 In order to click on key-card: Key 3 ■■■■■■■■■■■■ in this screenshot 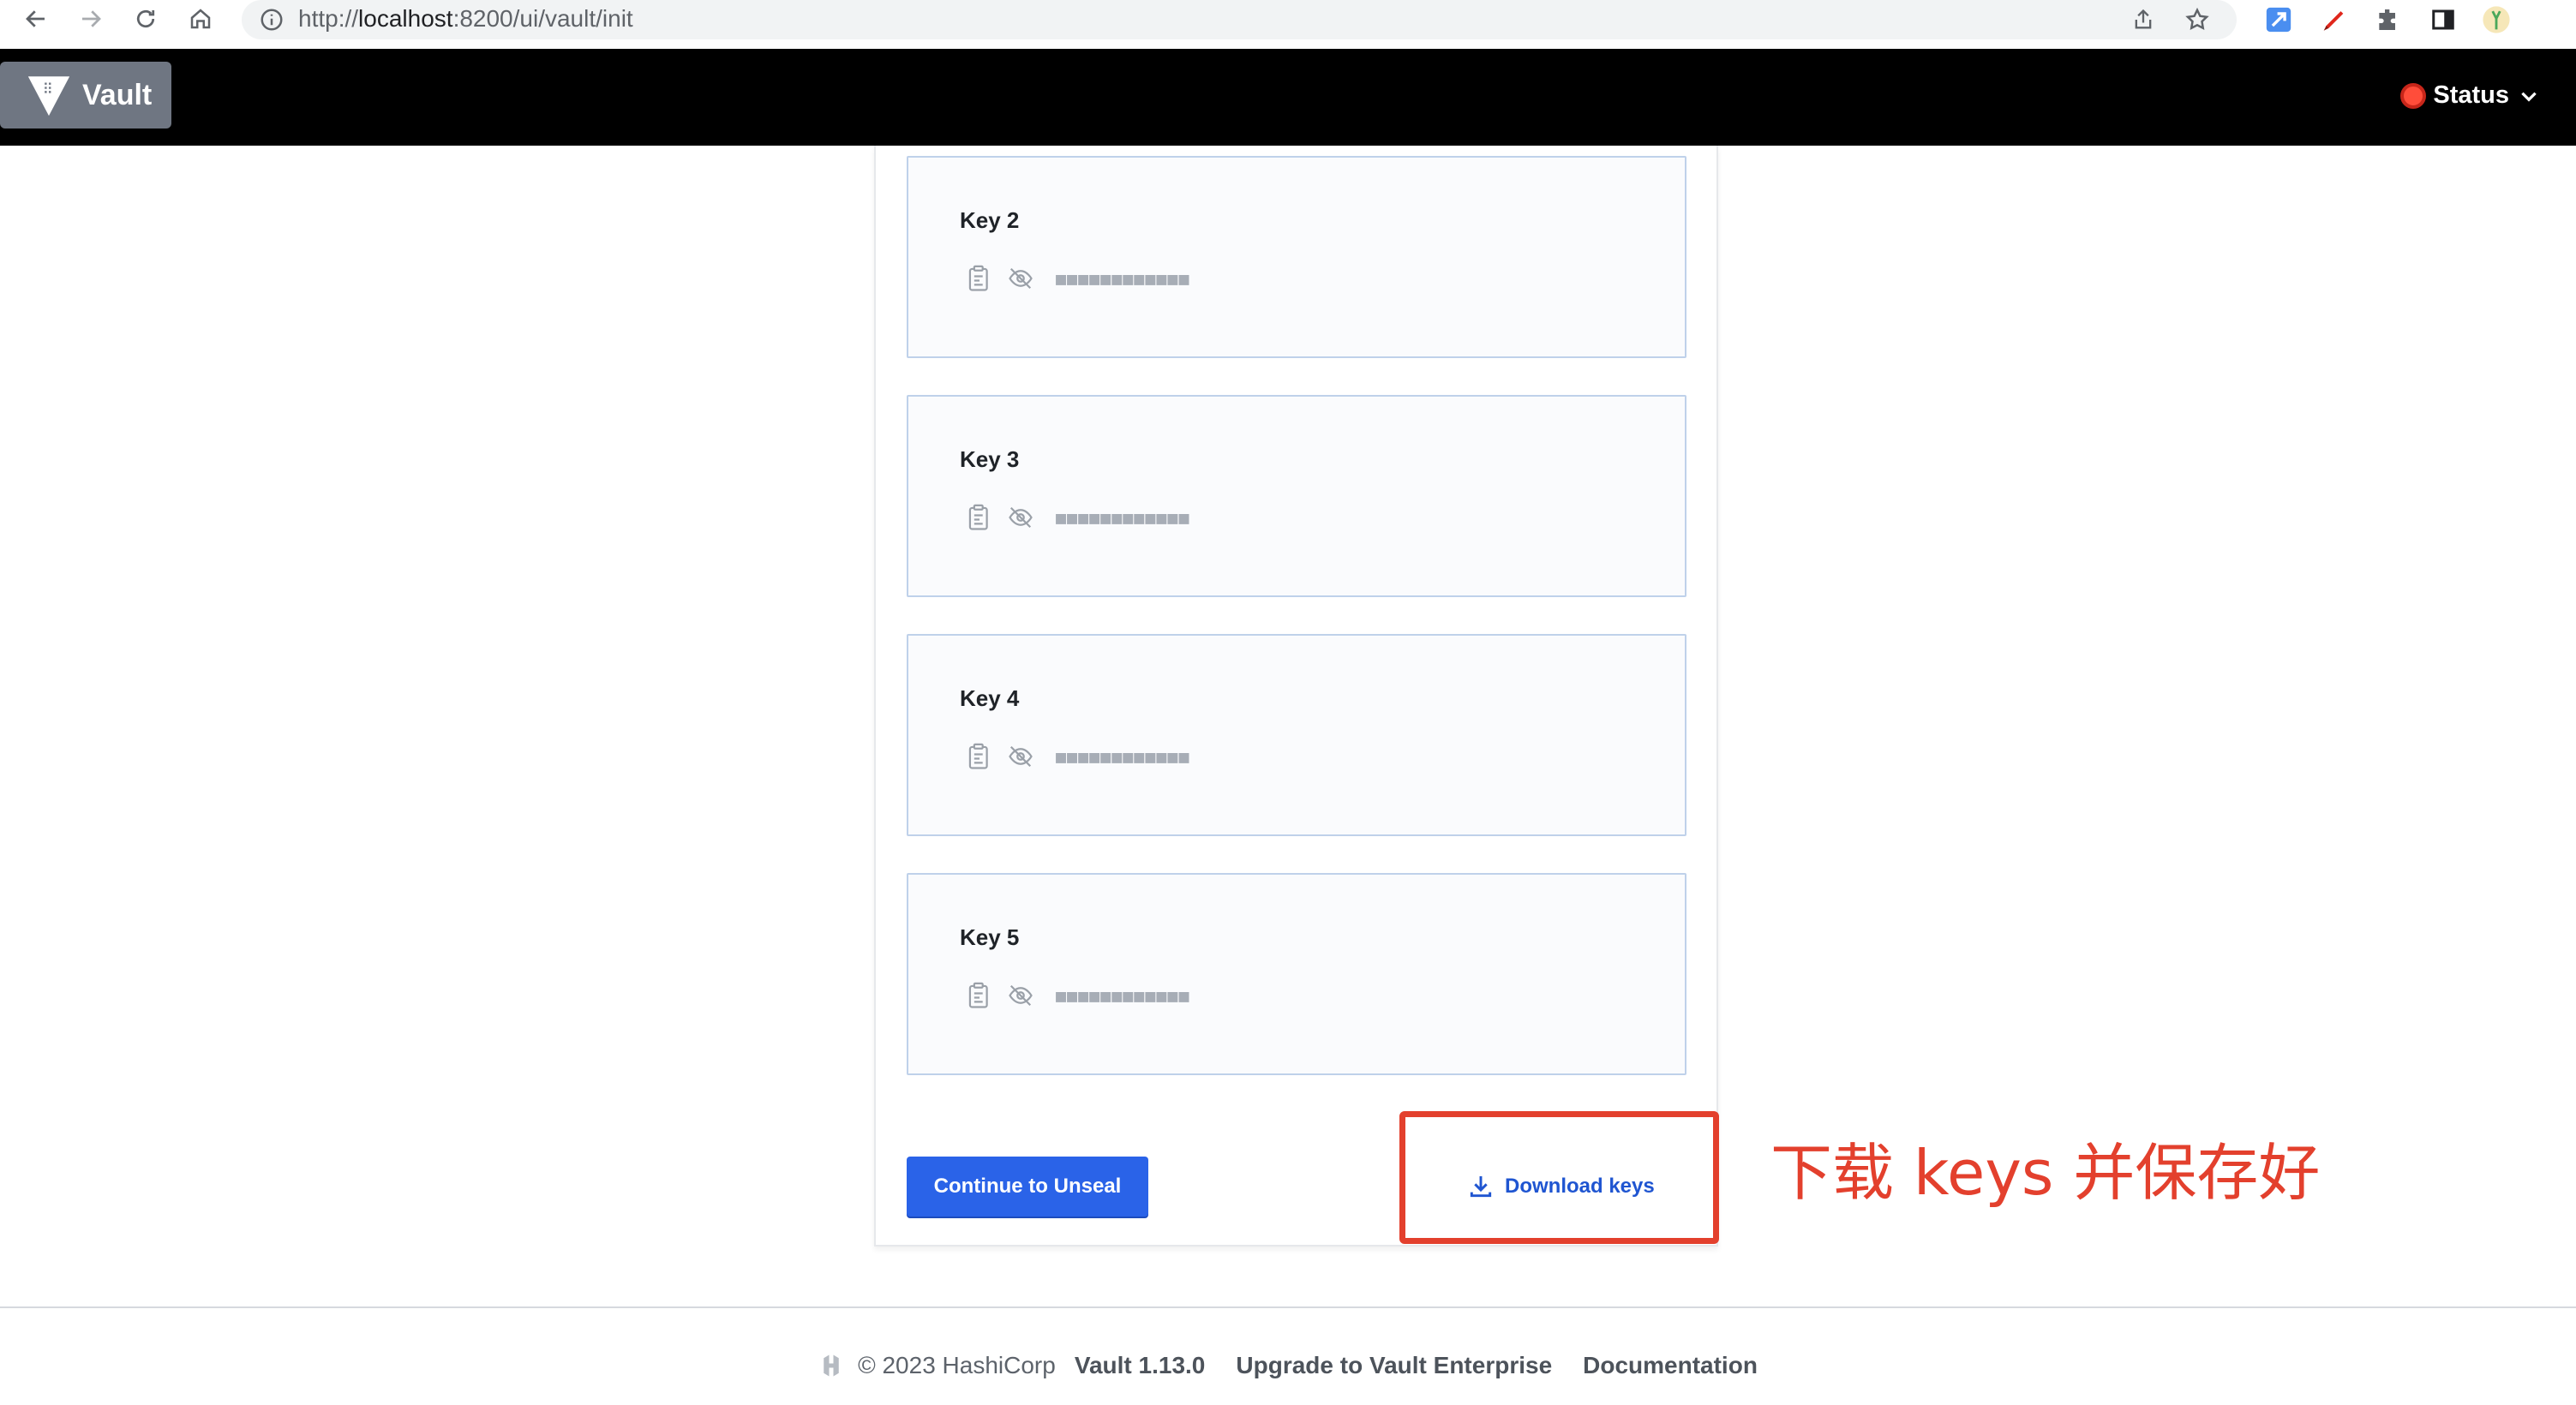, I will do `click(1296, 496)`.